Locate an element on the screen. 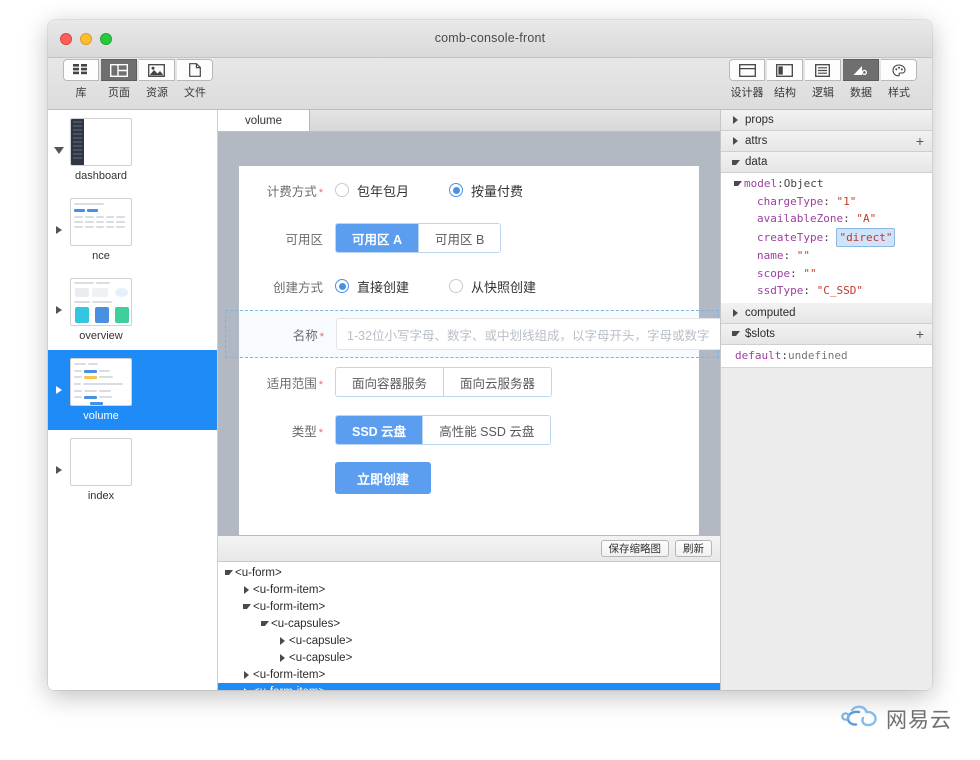 The width and height of the screenshot is (980, 760). toolbar-button-style: 样式 is located at coordinates (899, 79).